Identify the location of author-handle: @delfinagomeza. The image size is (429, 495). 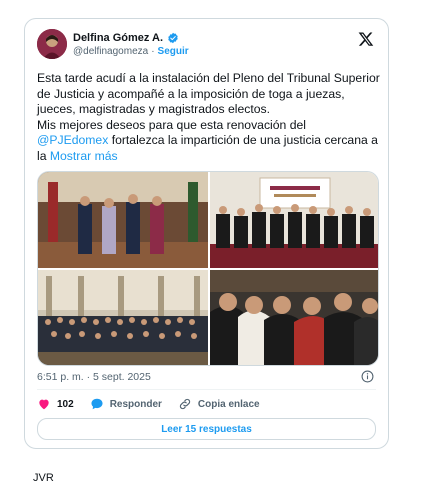
(110, 51).